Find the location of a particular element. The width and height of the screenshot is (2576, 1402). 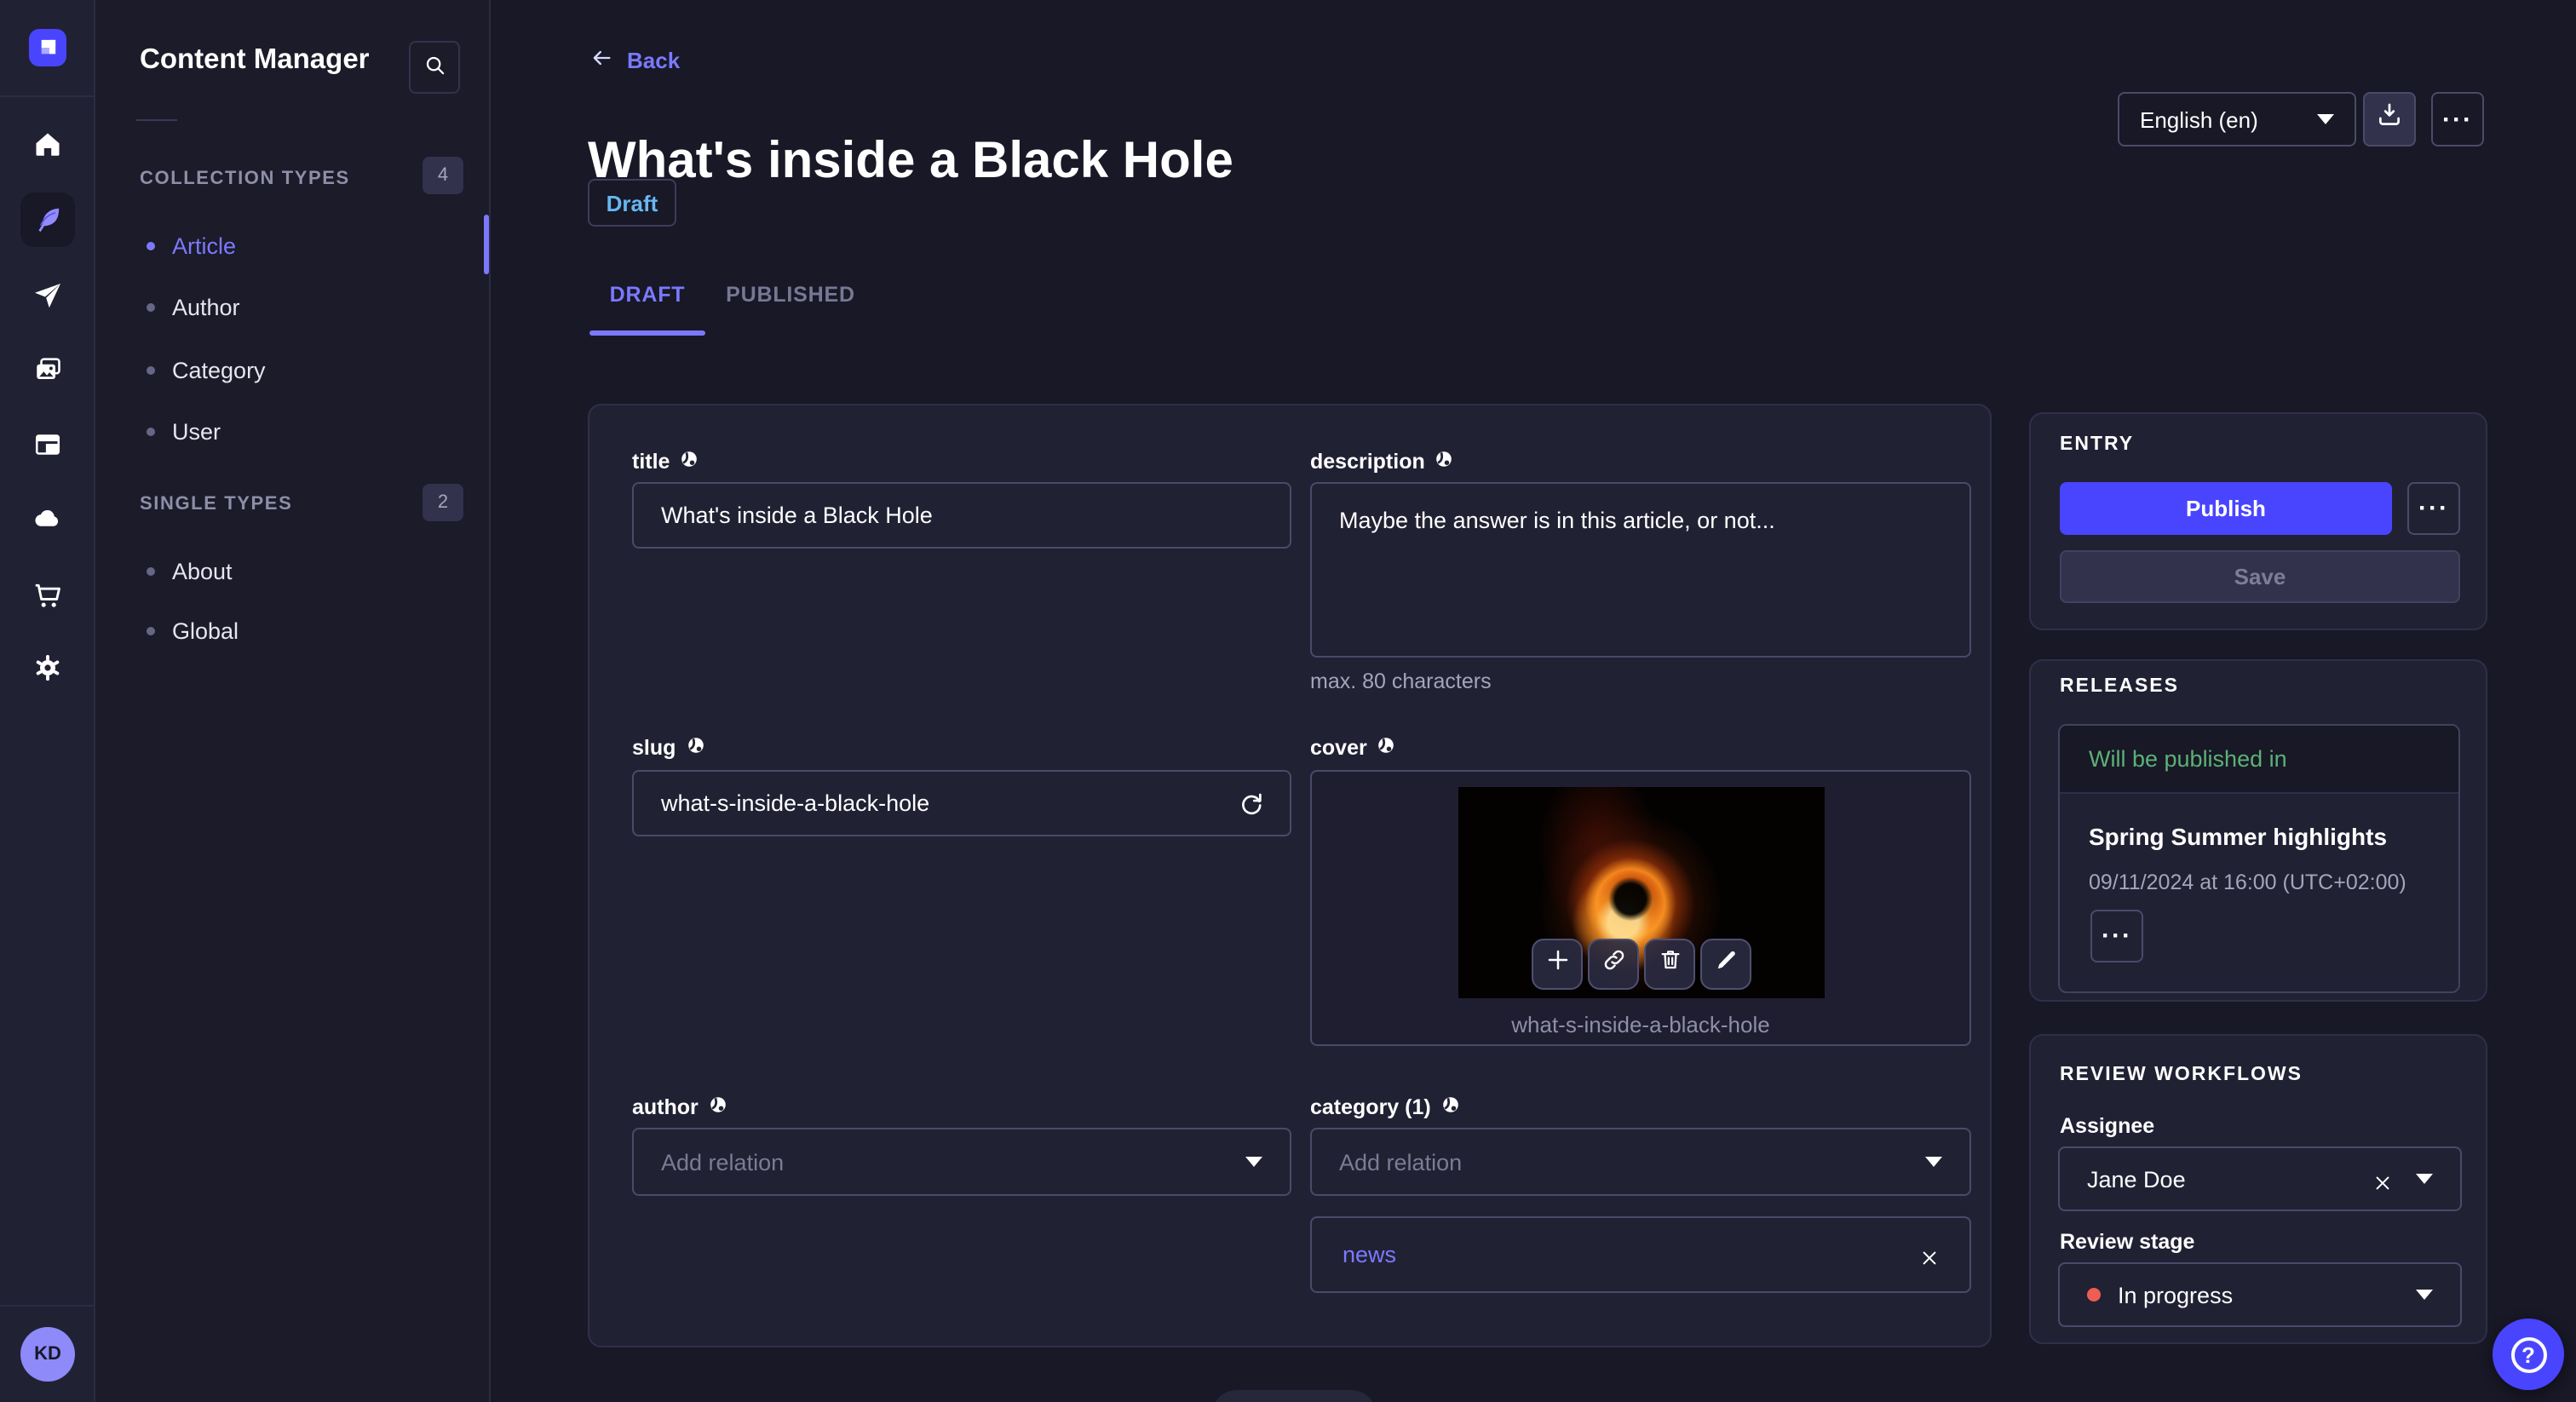

search-button is located at coordinates (434, 67).